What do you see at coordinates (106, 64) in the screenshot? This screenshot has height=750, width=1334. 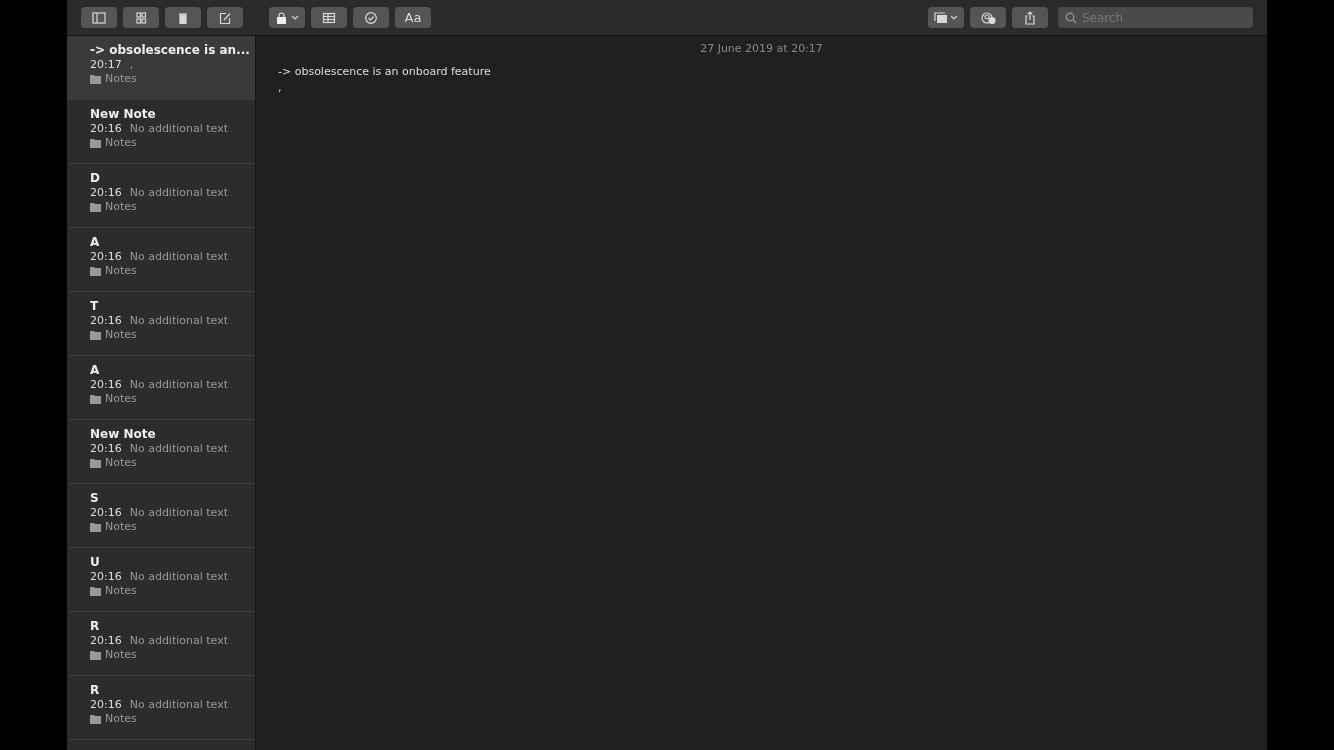 I see `note-time: 20:17` at bounding box center [106, 64].